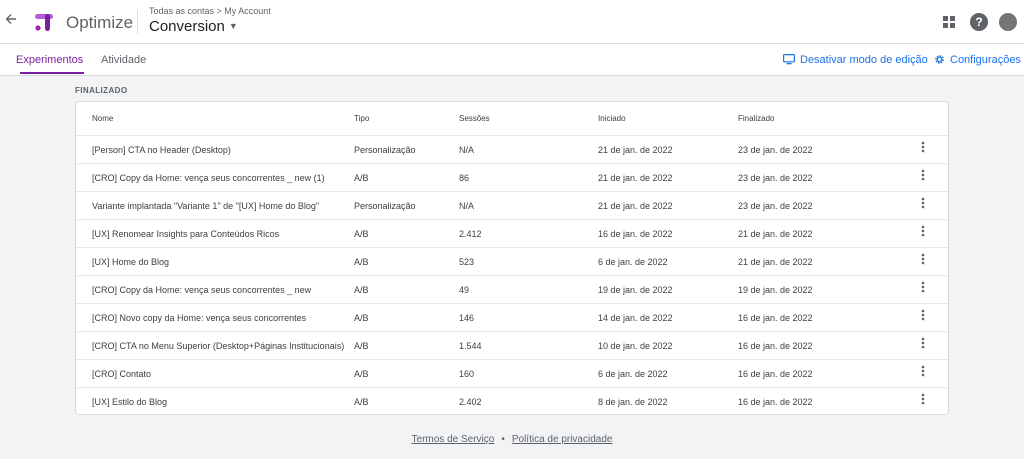 Image resolution: width=1024 pixels, height=459 pixels. I want to click on cell-sessions: 2.412, so click(470, 234).